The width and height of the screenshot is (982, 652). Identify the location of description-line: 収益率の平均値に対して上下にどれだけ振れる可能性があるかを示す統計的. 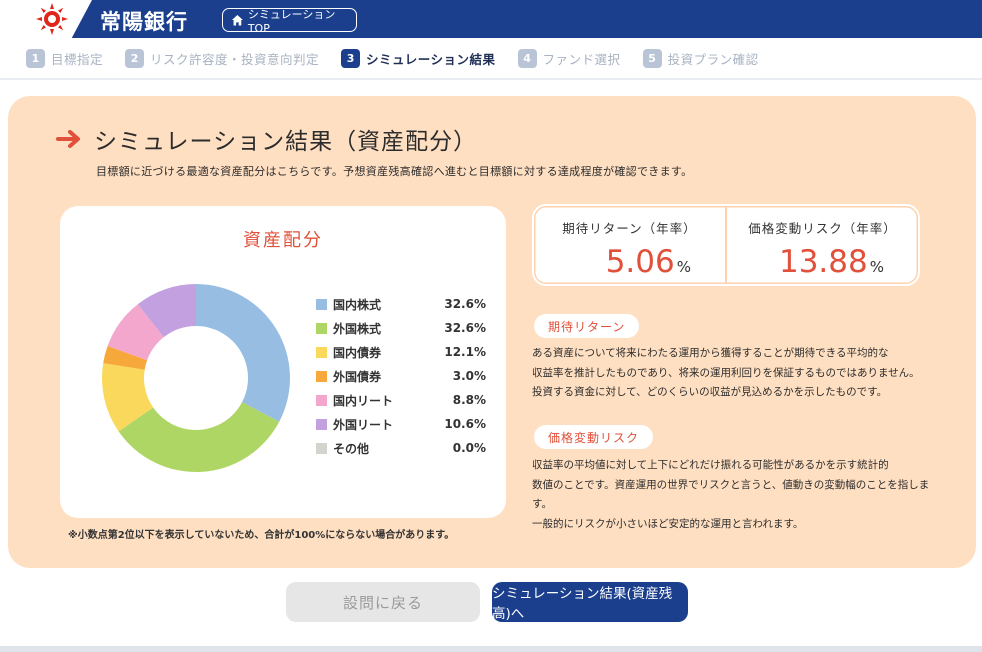
(710, 465).